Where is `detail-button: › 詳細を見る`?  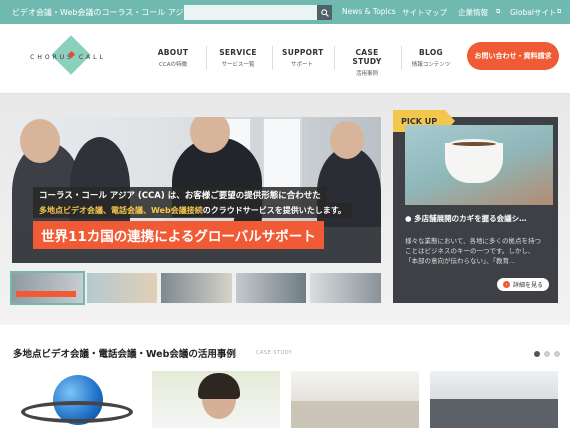
detail-button: › 詳細を見る is located at coordinates (523, 284).